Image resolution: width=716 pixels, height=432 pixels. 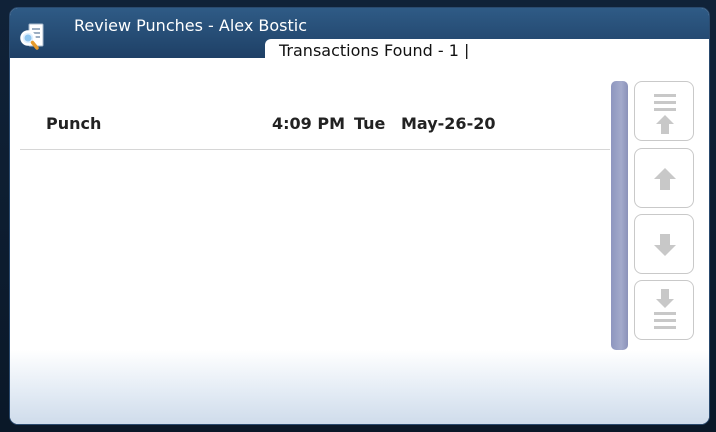 What do you see at coordinates (448, 123) in the screenshot?
I see `punch-date: May-26-20` at bounding box center [448, 123].